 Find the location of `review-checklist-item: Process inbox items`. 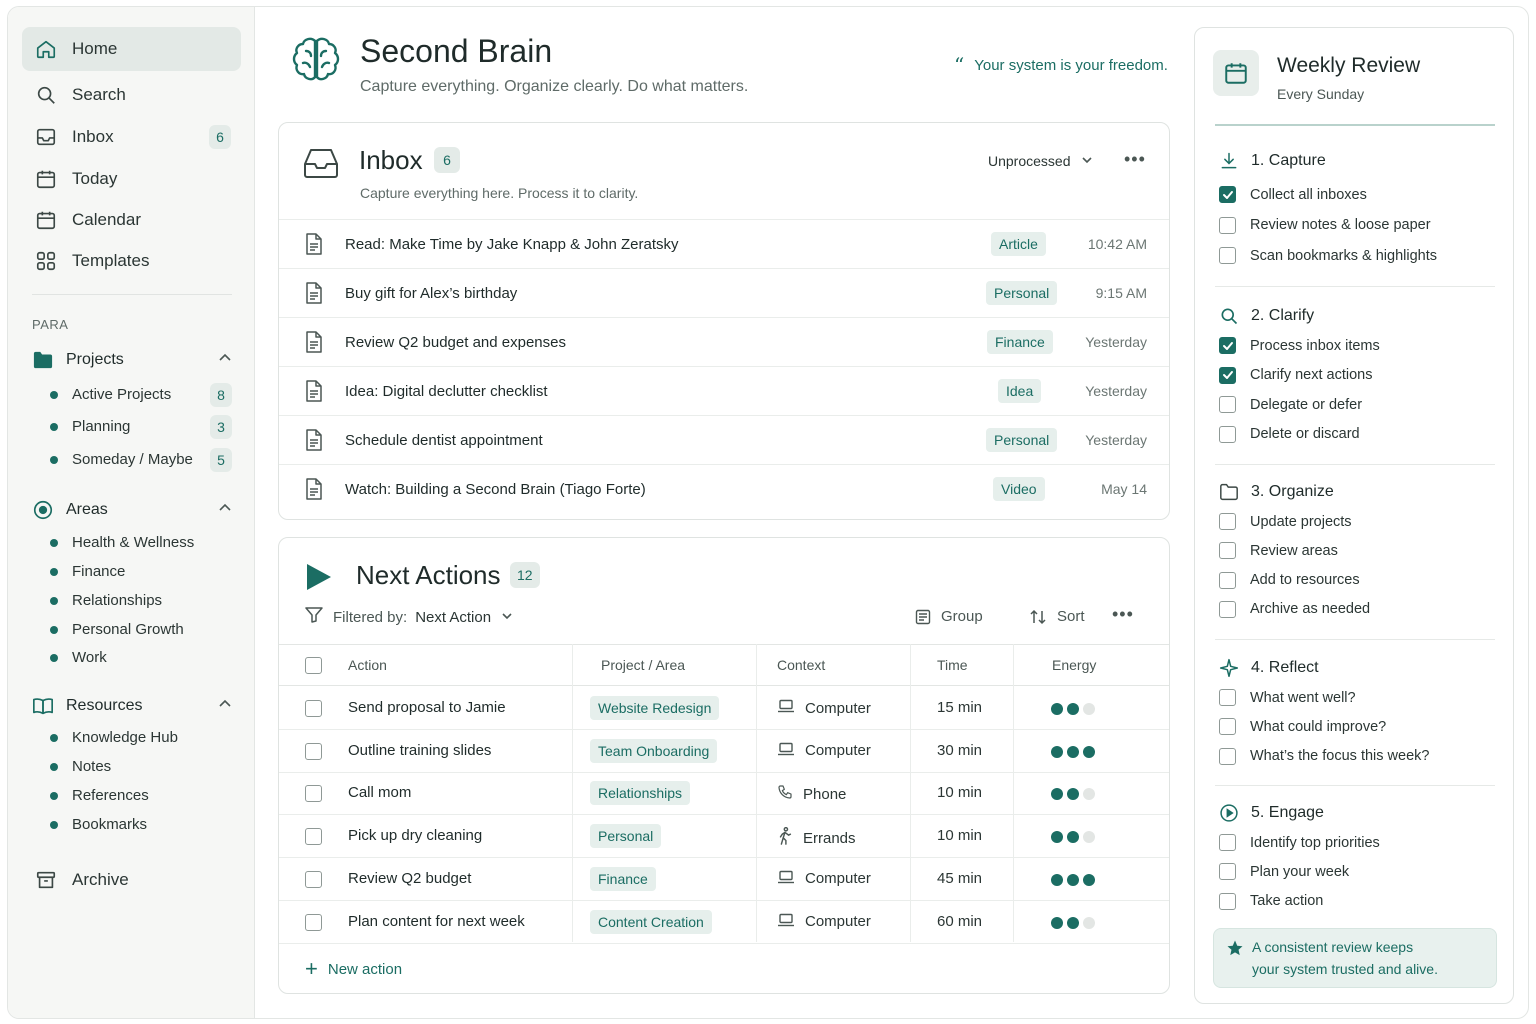

review-checklist-item: Process inbox items is located at coordinates (1299, 345).